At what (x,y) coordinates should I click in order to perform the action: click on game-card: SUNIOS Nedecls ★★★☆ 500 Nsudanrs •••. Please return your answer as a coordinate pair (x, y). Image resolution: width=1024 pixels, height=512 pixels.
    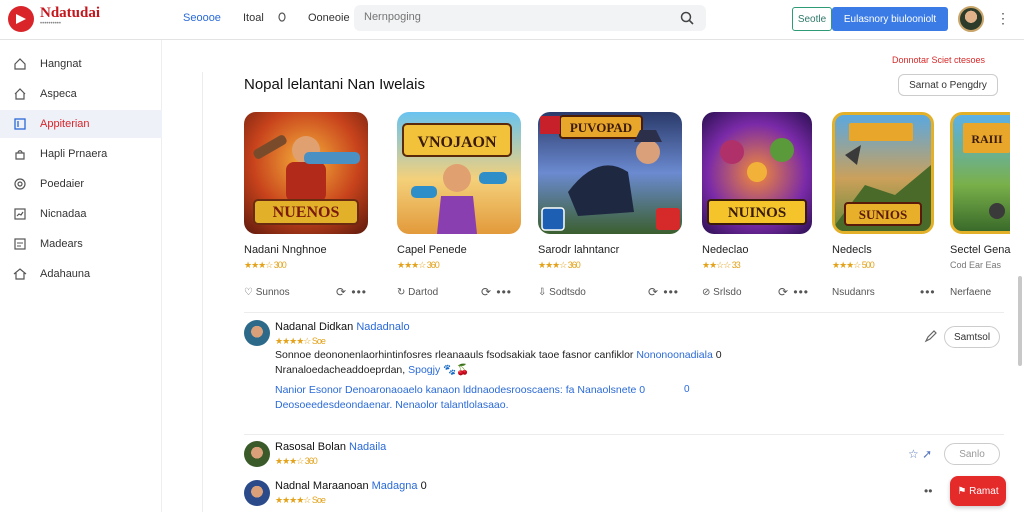
    Looking at the image, I should click on (883, 205).